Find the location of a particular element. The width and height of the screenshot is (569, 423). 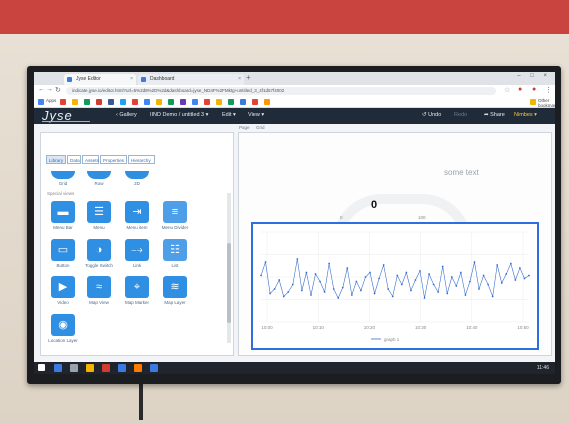

redo-button: Redo is located at coordinates (460, 115).